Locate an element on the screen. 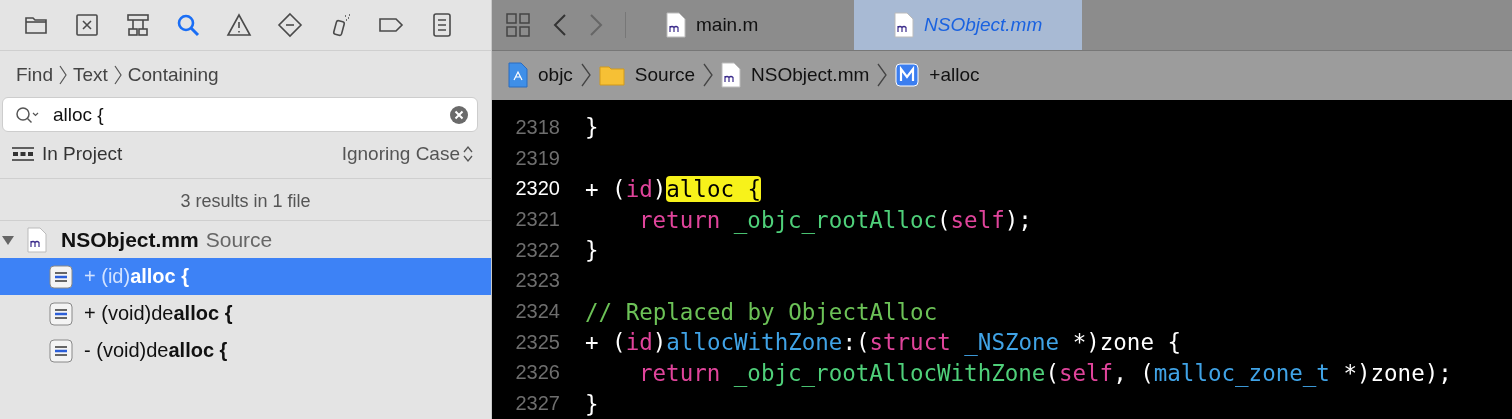  line-number: 2321 is located at coordinates (537, 220).